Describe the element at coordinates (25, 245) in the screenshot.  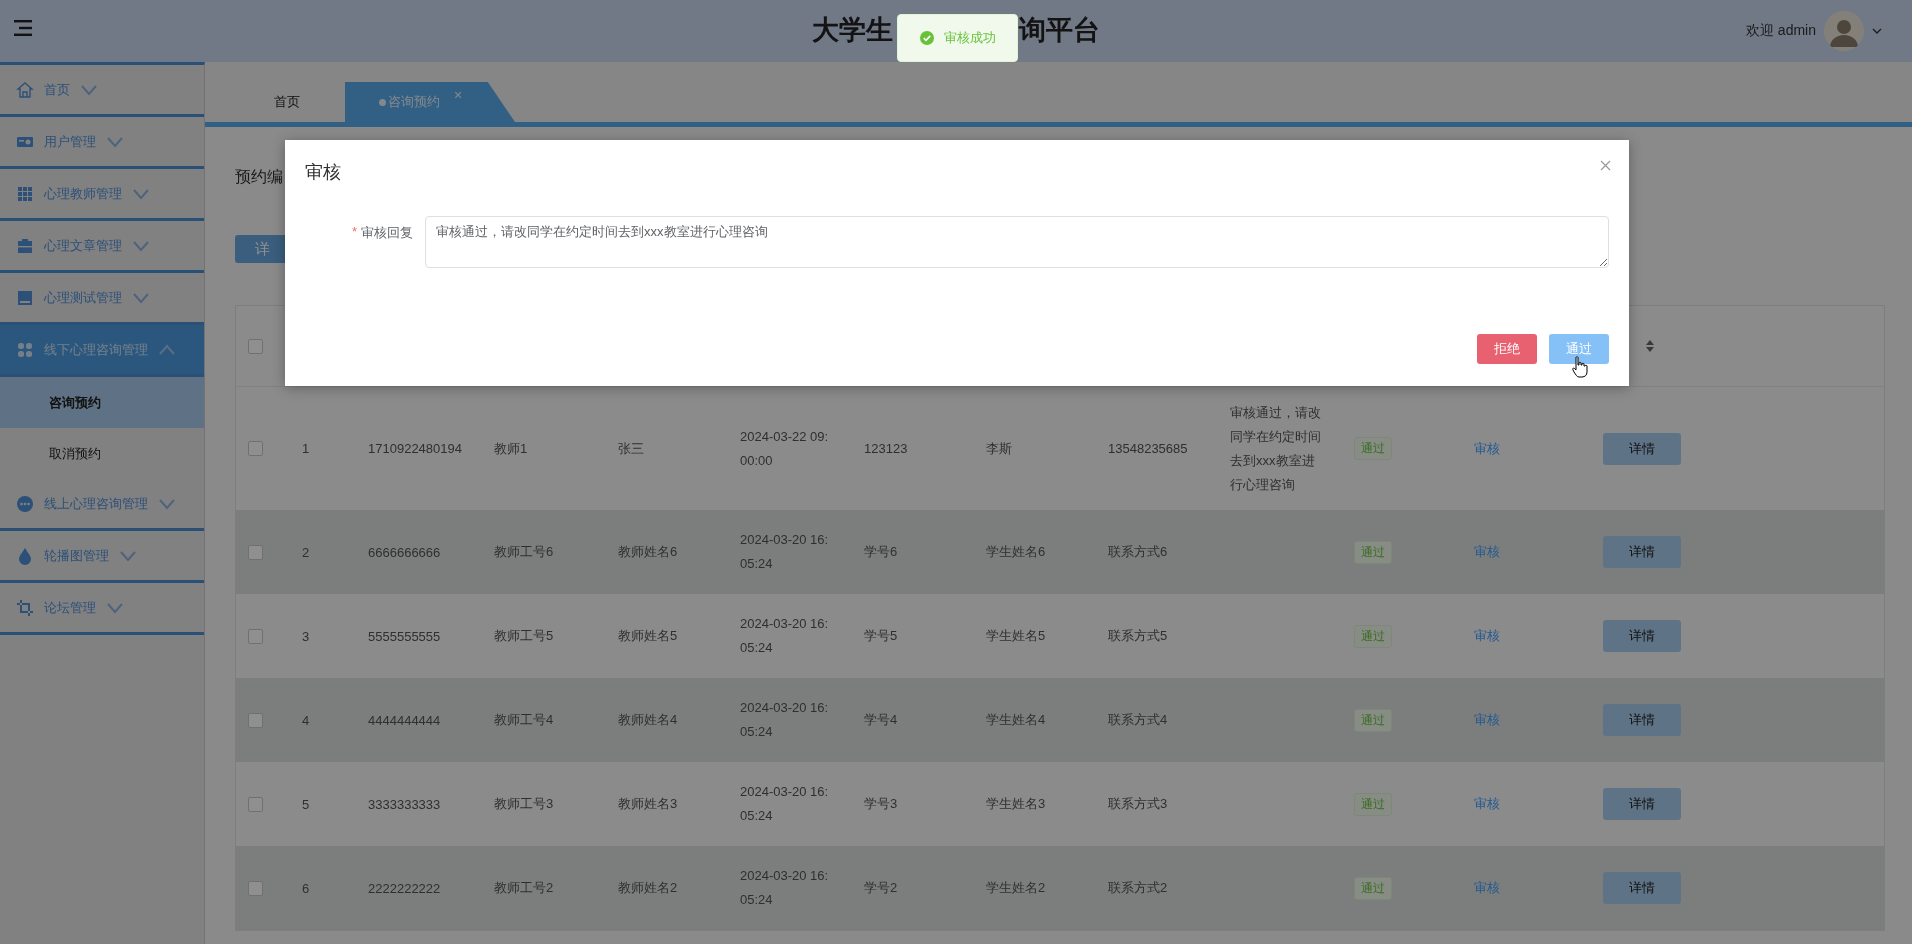
I see `briefcase-icon` at that location.